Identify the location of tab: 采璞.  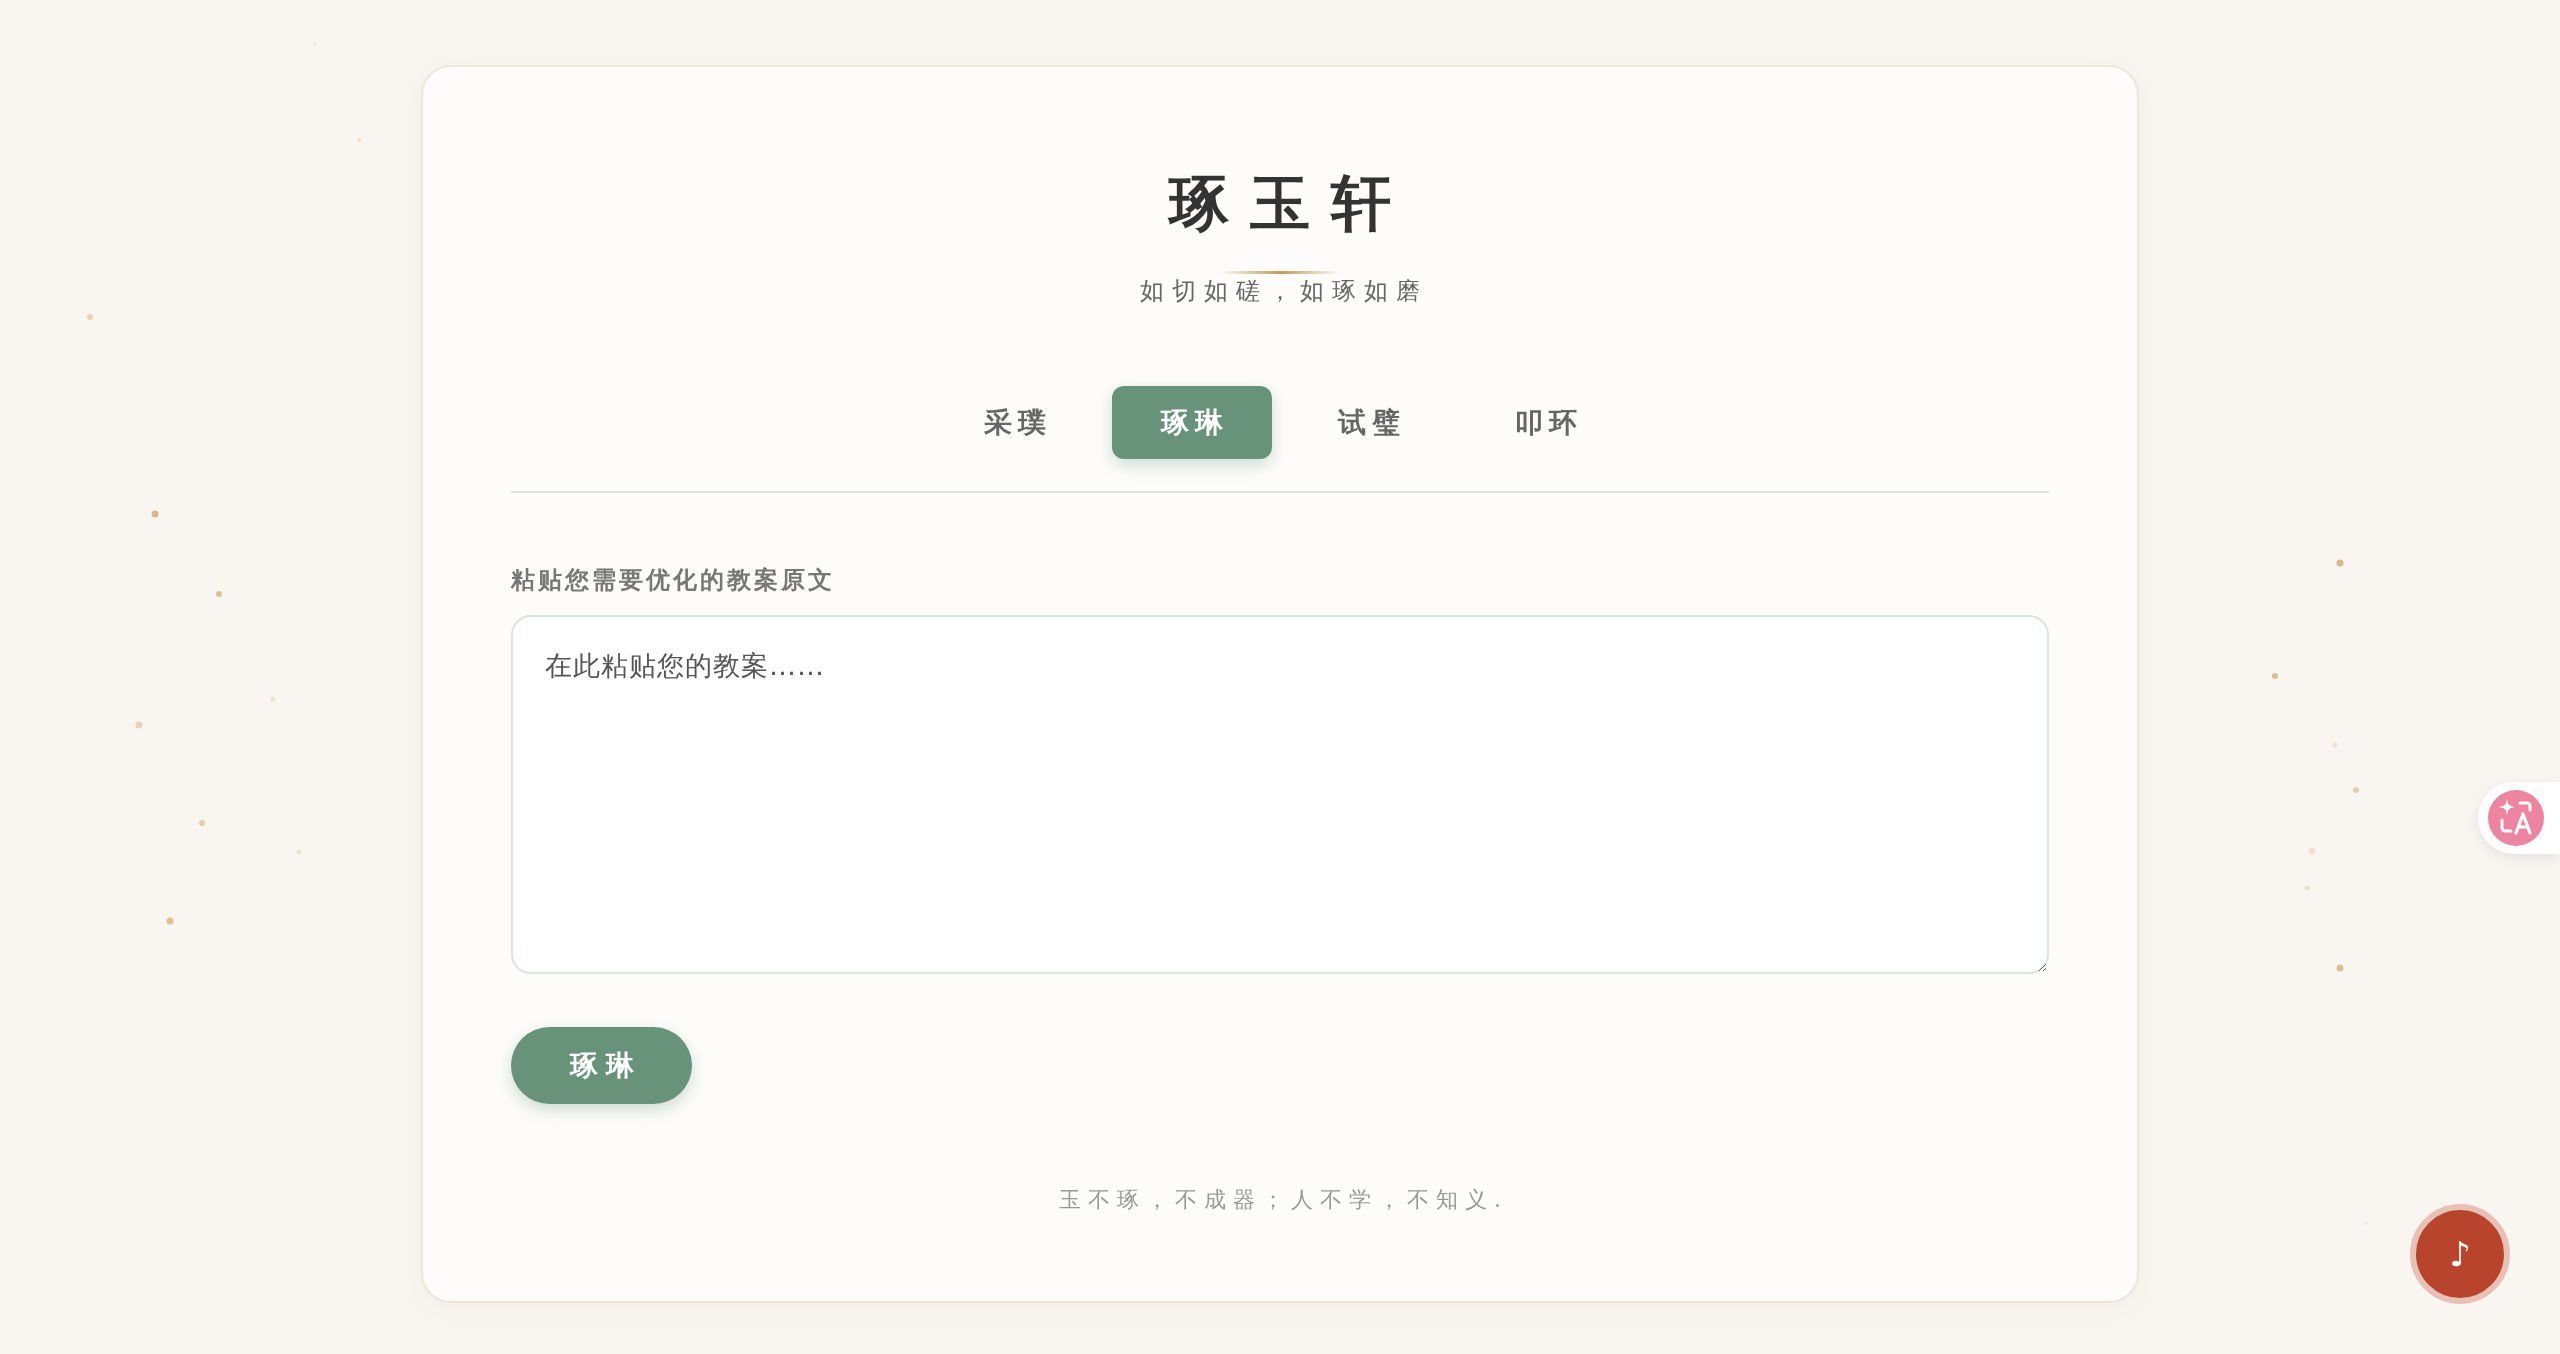
(1014, 422).